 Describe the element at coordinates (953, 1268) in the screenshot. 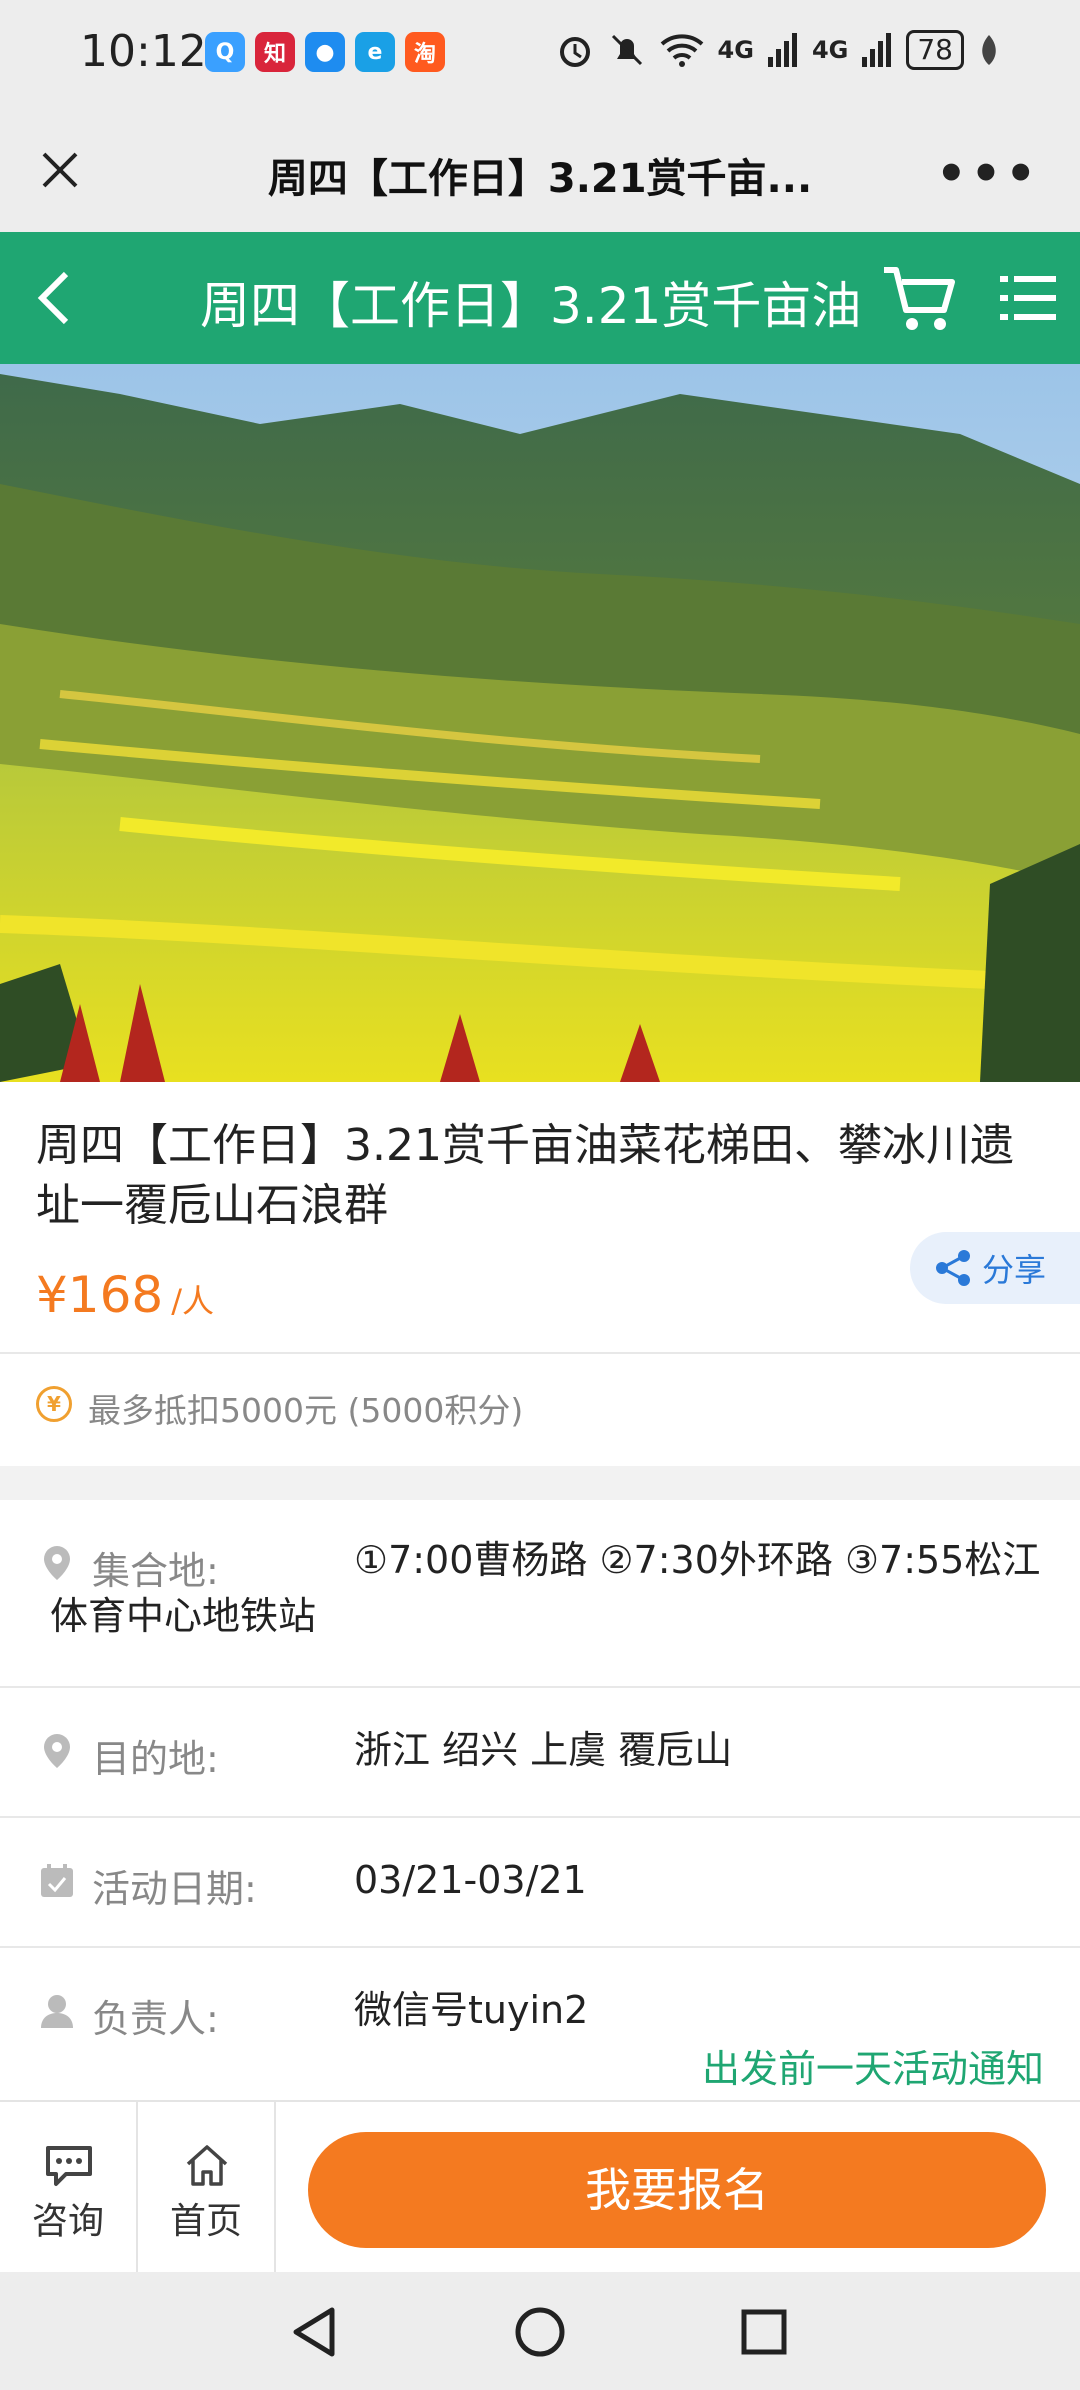

I see `share-icon` at that location.